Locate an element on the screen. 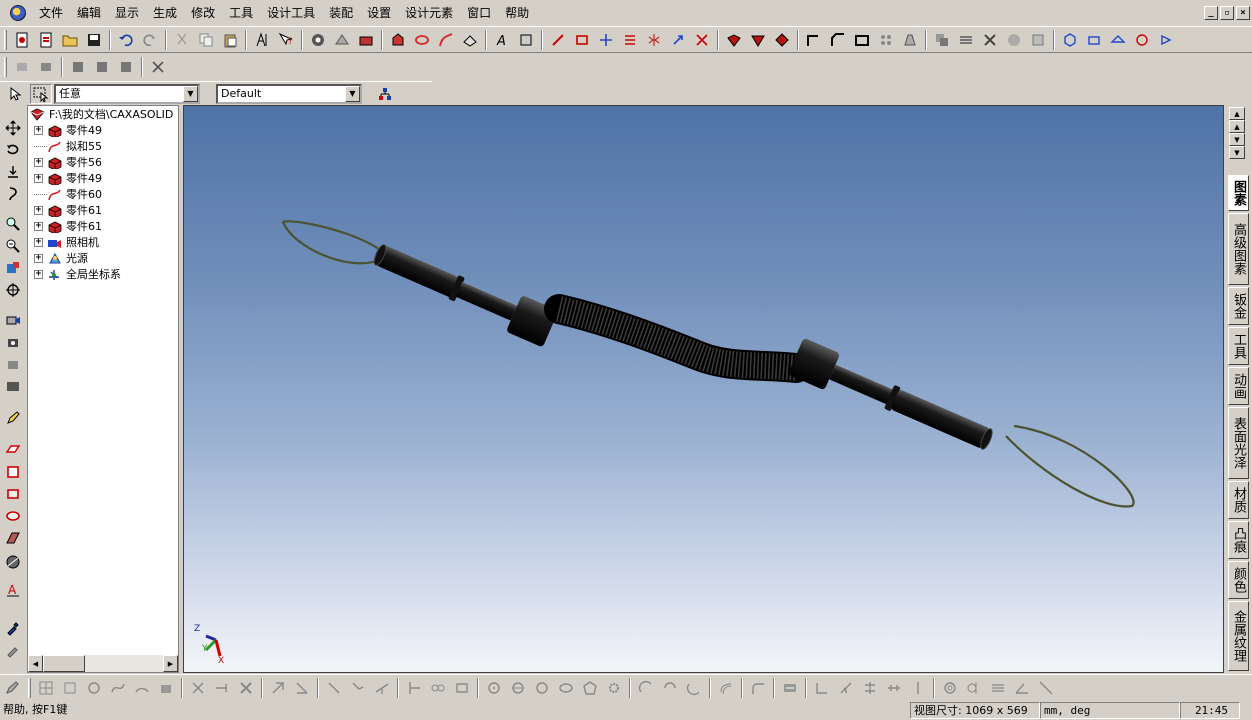 This screenshot has width=1252, height=720. trim-icon is located at coordinates (198, 688).